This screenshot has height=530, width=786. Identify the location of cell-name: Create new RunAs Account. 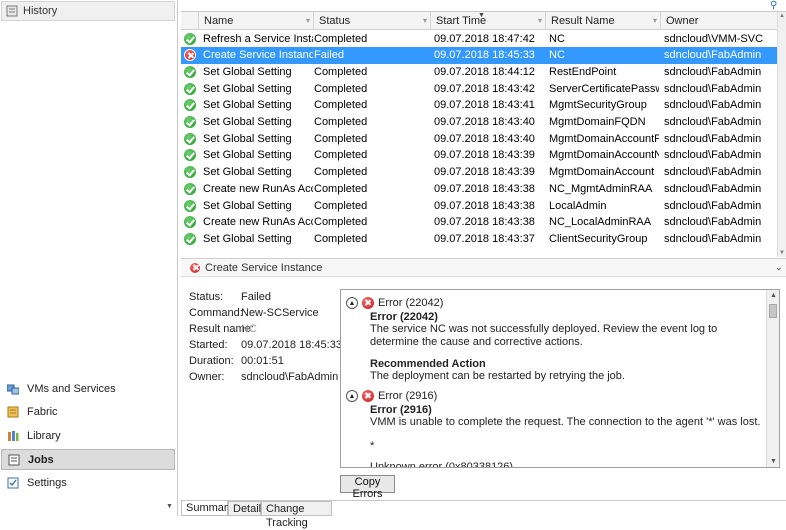
(258, 188).